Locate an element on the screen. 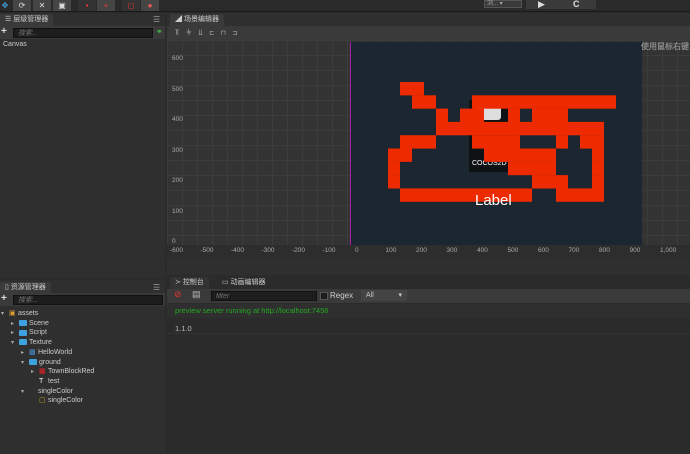  x-axis-tick: 0 is located at coordinates (357, 250).